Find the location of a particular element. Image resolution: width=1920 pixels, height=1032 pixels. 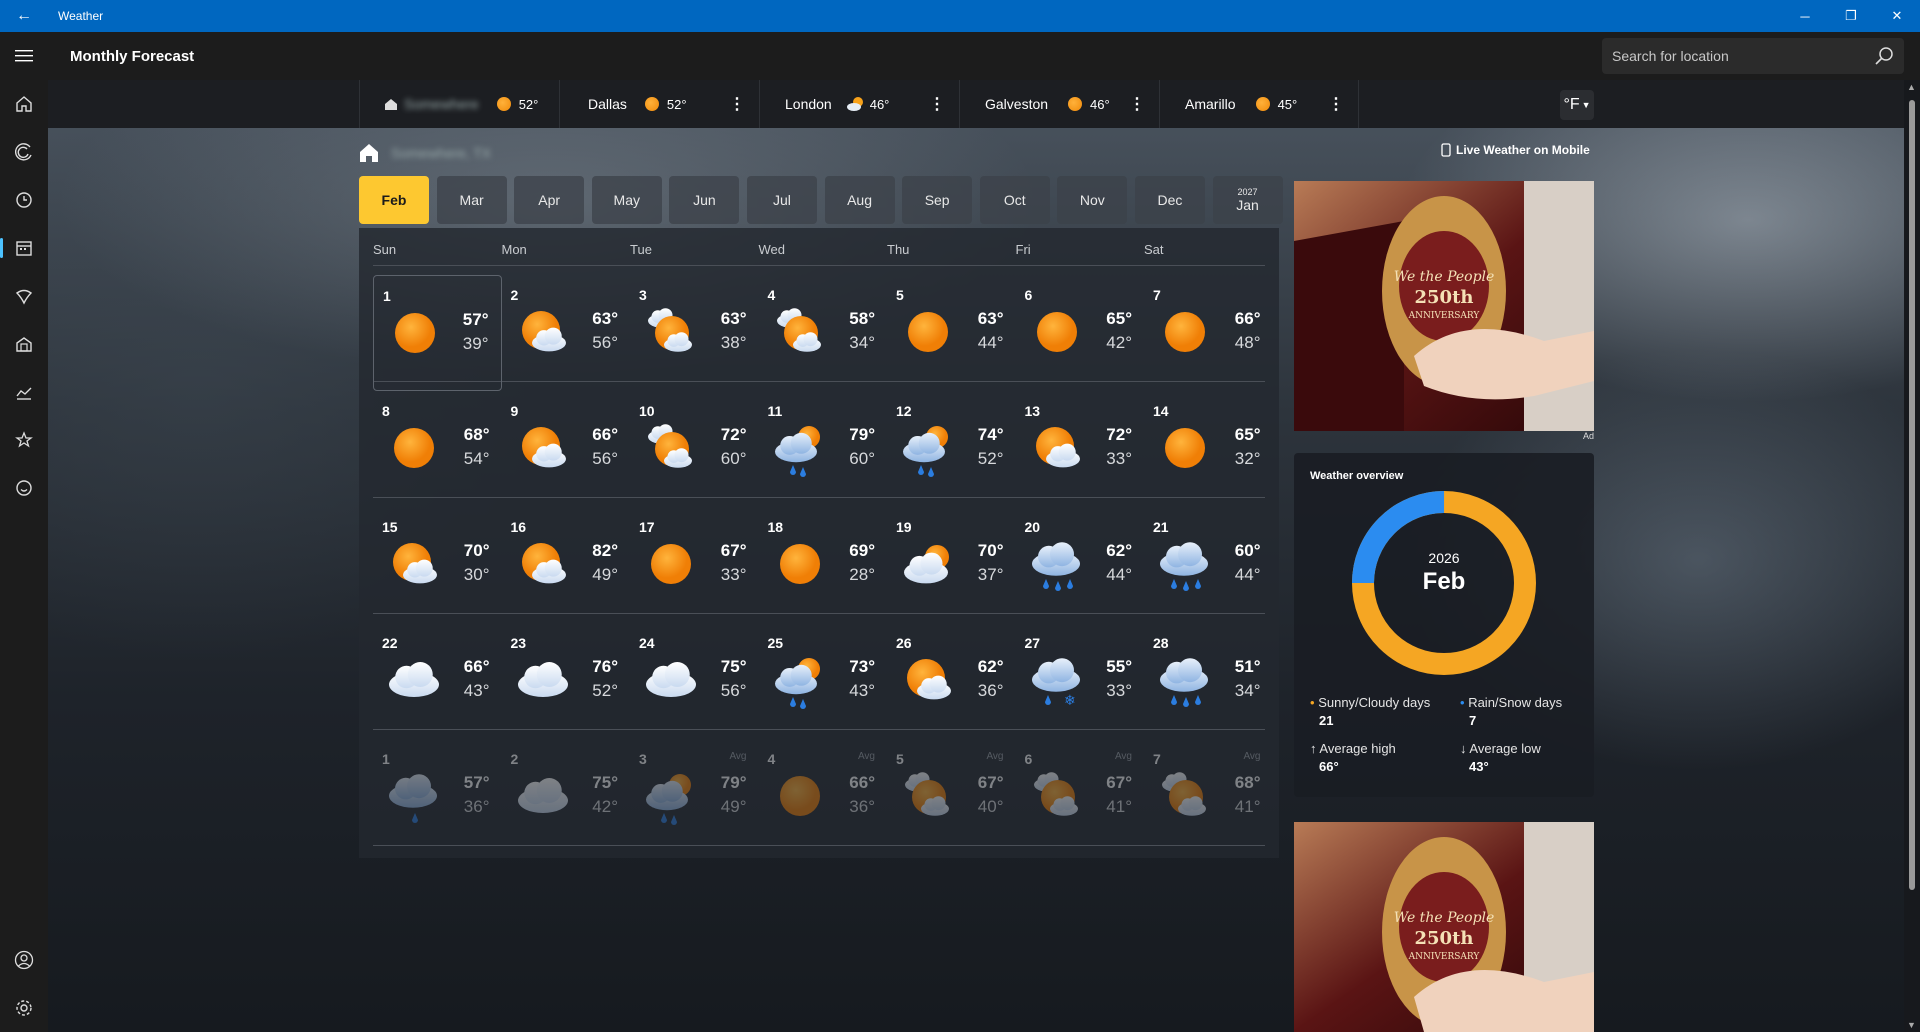

nav-favorites is located at coordinates (24, 440).